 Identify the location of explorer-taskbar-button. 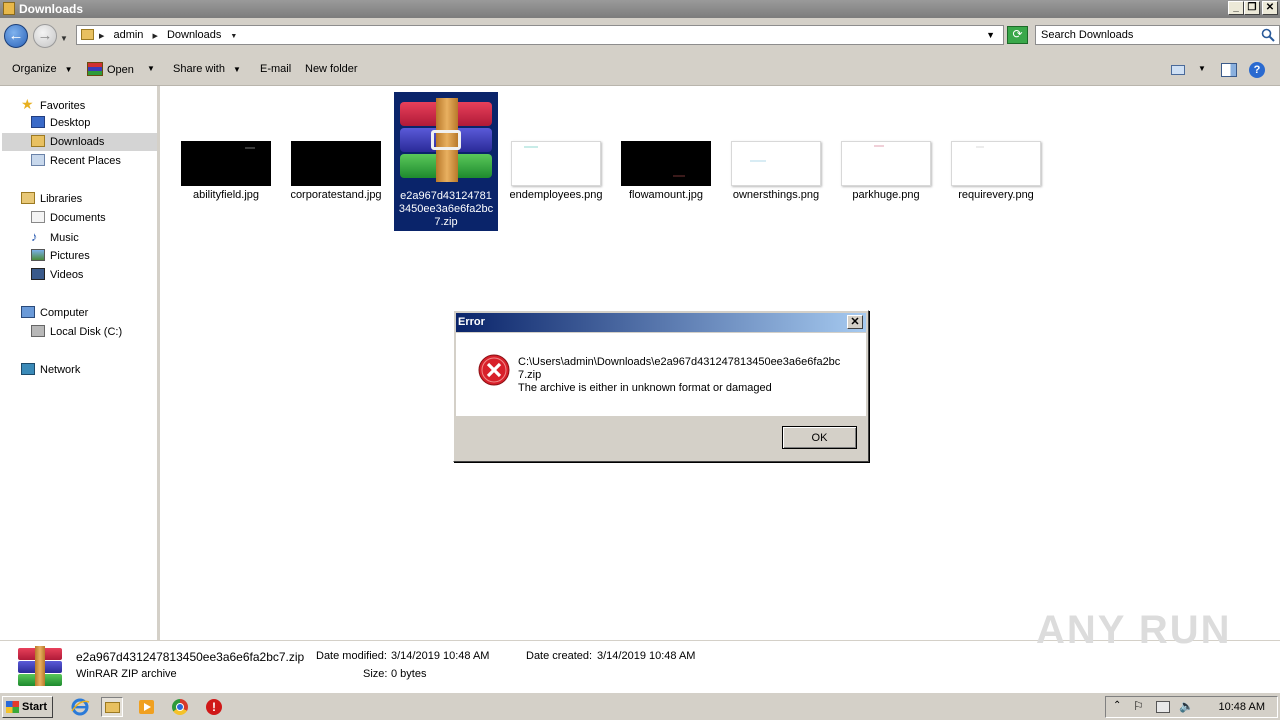
(112, 707).